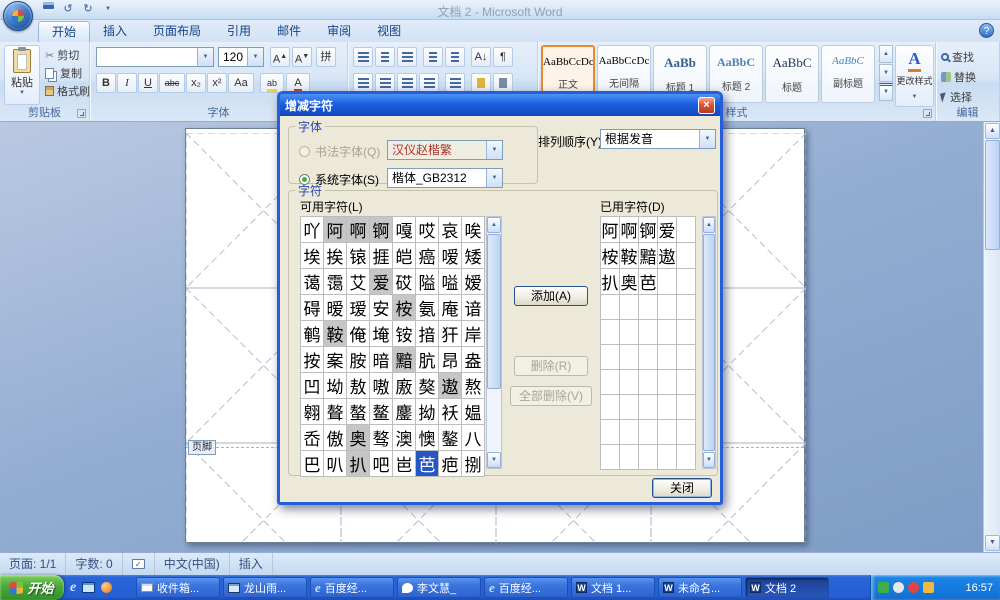 The image size is (1000, 600). Describe the element at coordinates (127, 83) in the screenshot. I see `italic-button: I` at that location.